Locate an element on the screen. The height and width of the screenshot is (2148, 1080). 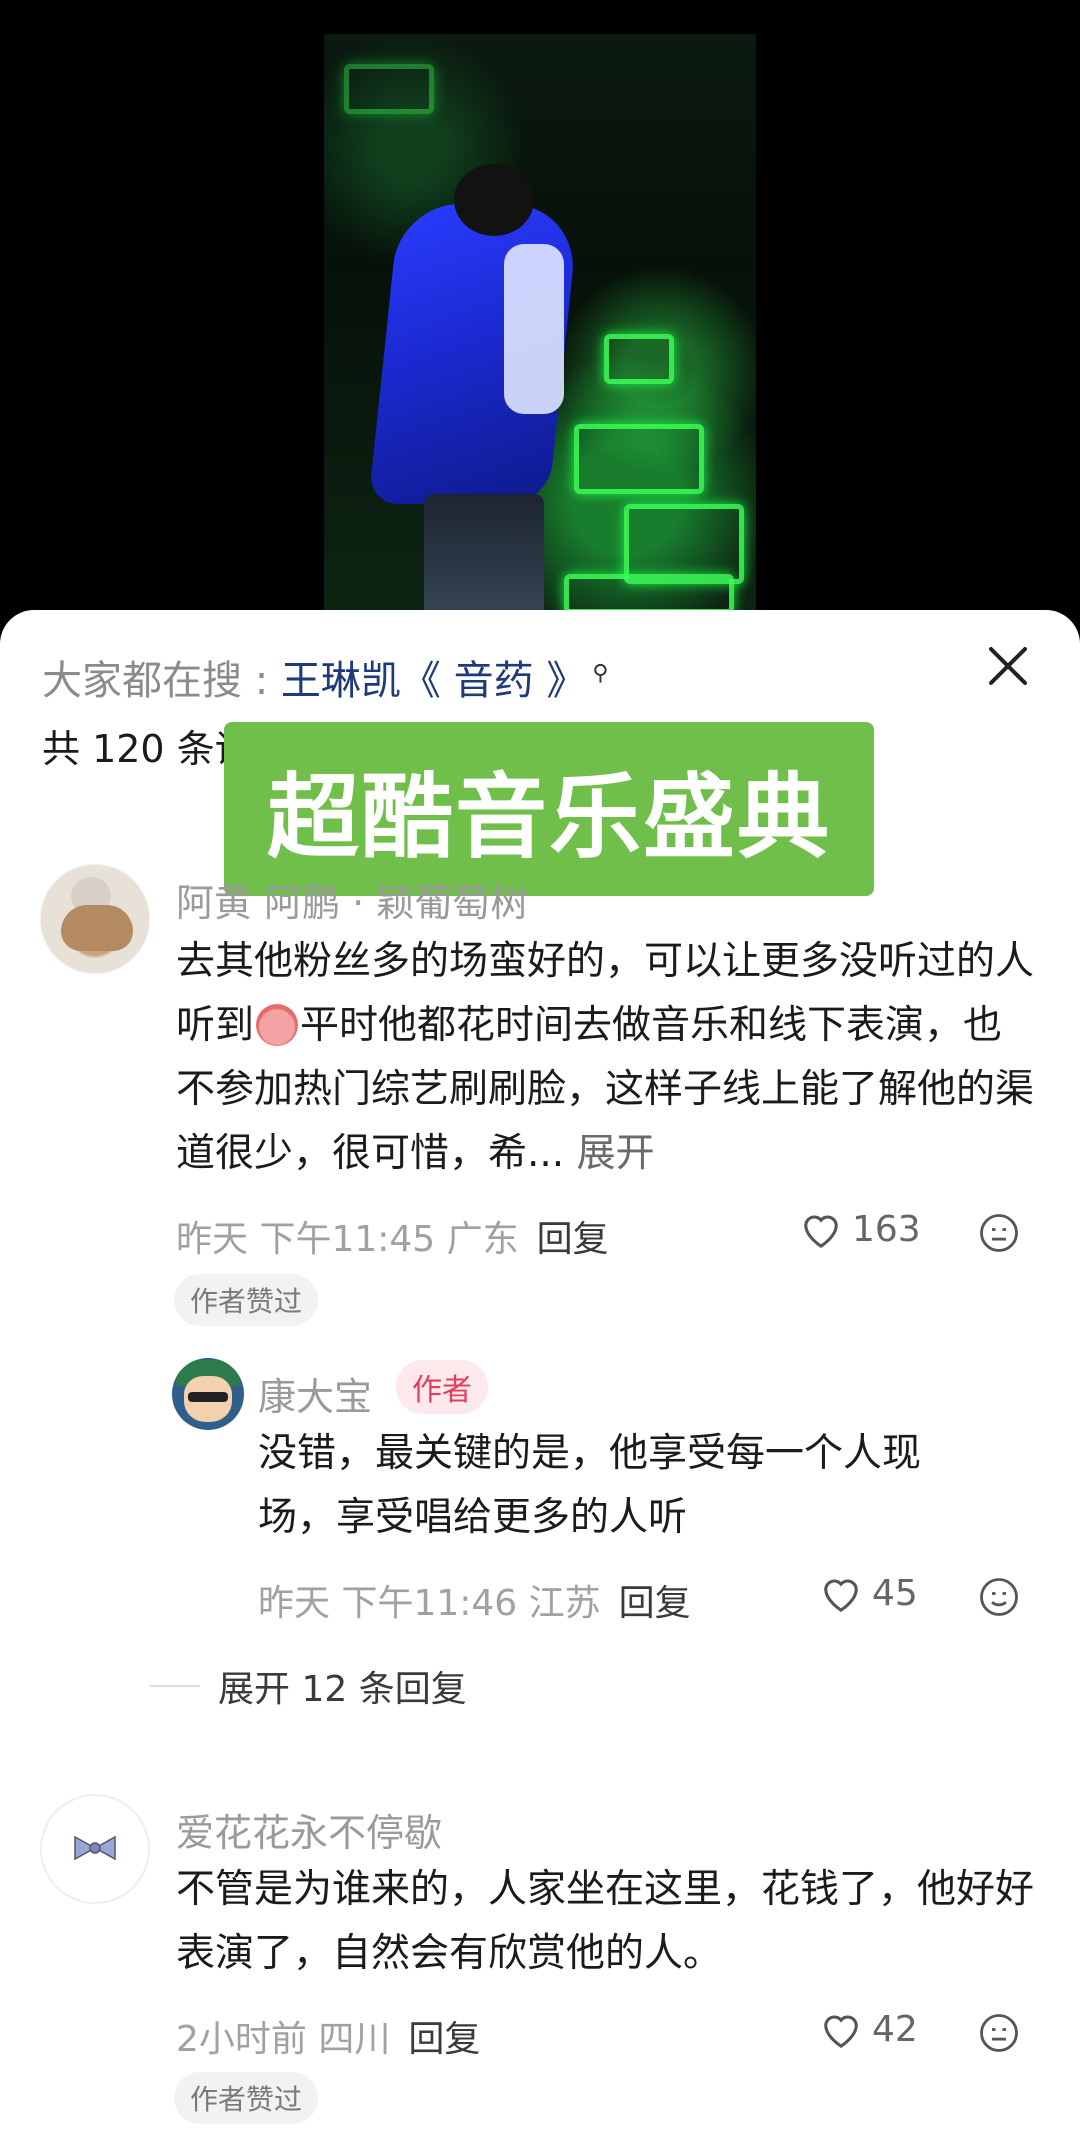
reply-meta: 昨天 下午11:46 江苏 回复 is located at coordinates (474, 1603).